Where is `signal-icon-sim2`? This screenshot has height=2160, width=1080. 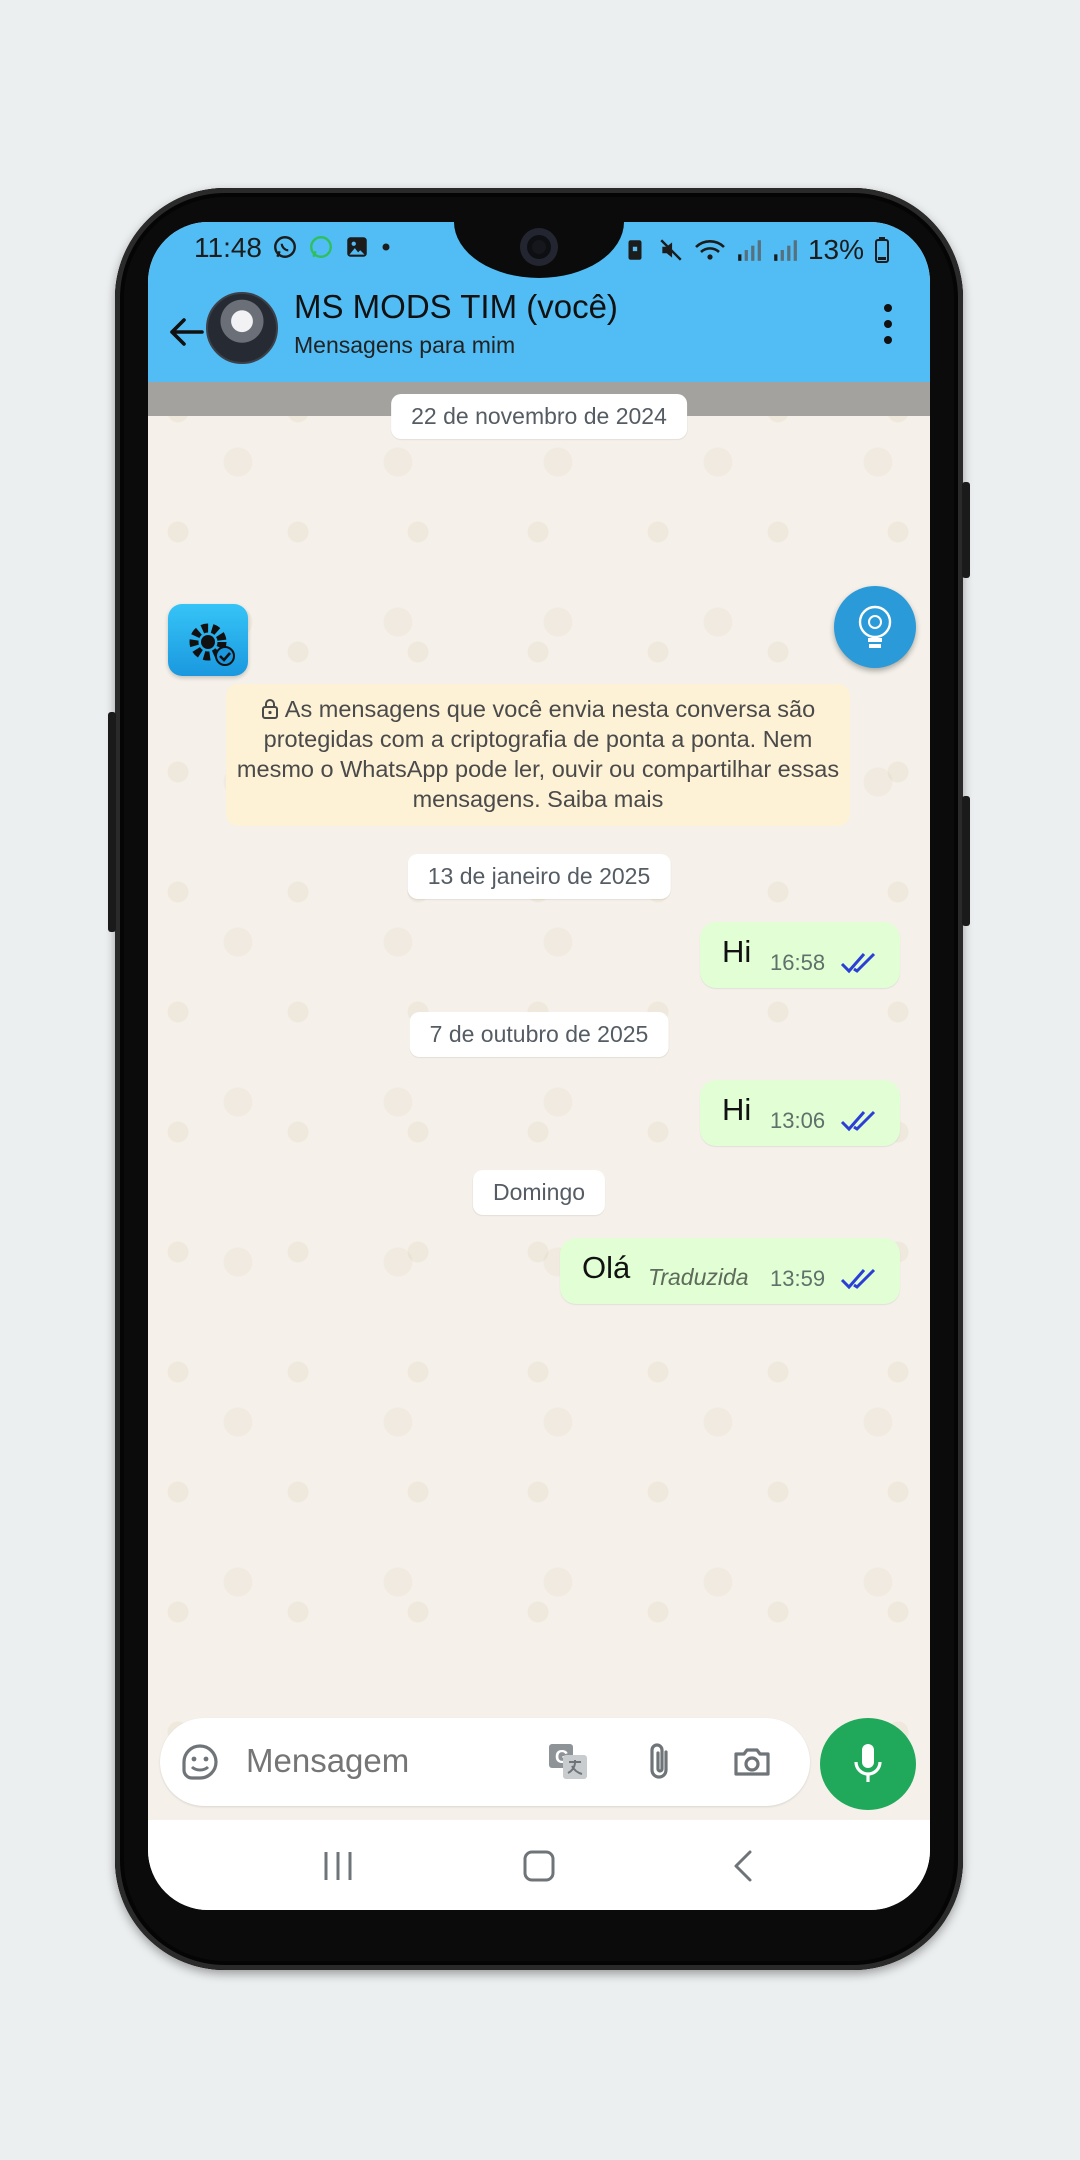 signal-icon-sim2 is located at coordinates (785, 250).